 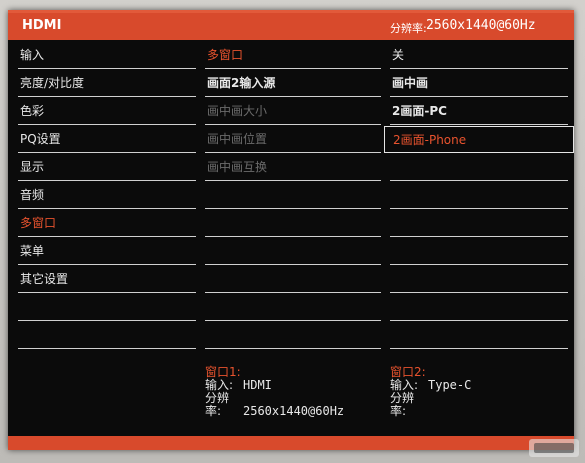 I want to click on main-menu-item-1: 亮度/对比度, so click(x=107, y=83).